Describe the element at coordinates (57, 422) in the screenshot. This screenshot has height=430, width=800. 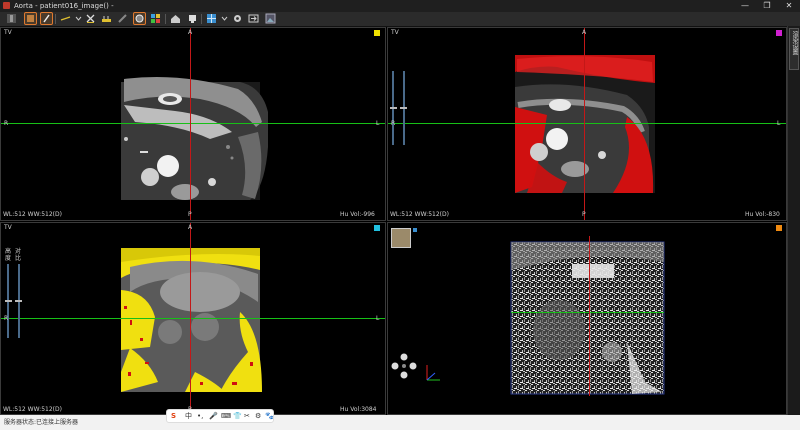
I see `server-status-value: 已连接上服务器` at that location.